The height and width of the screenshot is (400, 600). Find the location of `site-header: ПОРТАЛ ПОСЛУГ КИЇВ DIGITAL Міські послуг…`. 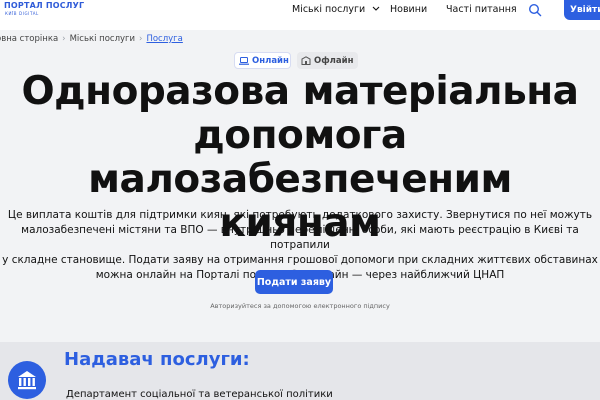

site-header: ПОРТАЛ ПОСЛУГ КИЇВ DIGITAL Міські послуг… is located at coordinates (300, 15).